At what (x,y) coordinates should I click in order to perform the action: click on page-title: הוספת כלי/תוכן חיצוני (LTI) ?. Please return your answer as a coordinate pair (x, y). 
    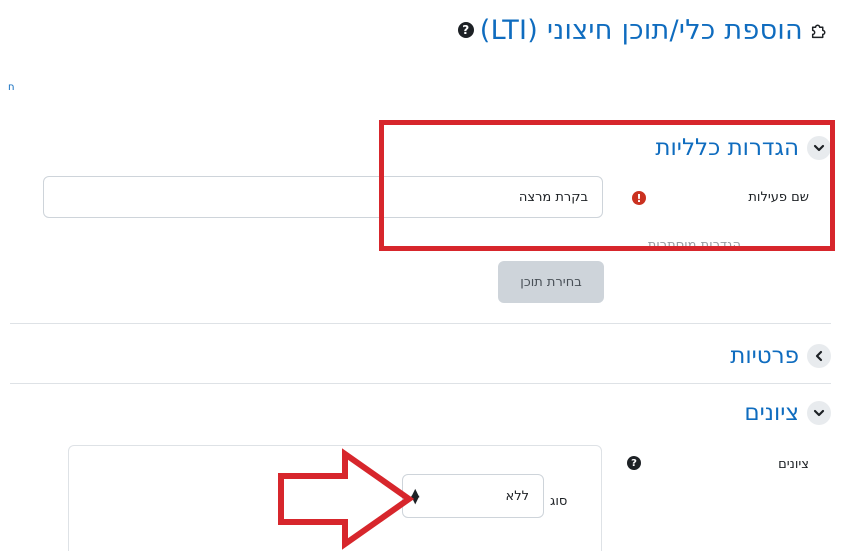
    Looking at the image, I should click on (644, 30).